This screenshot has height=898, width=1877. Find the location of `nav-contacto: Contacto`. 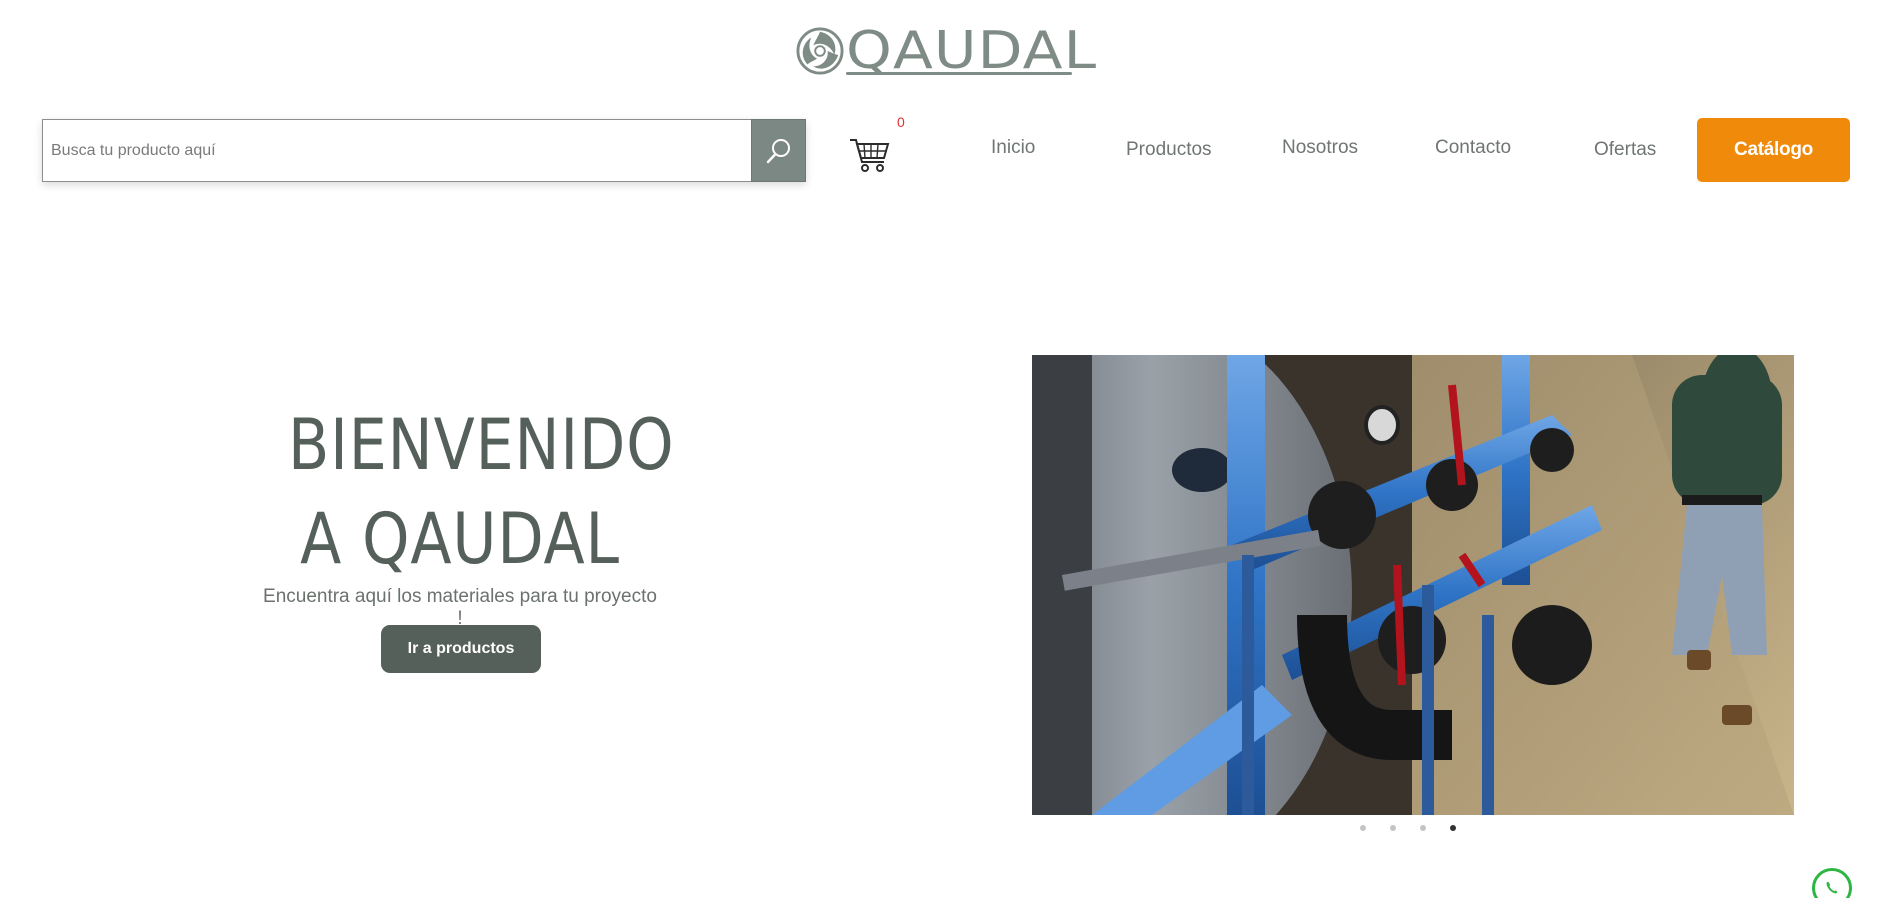

nav-contacto: Contacto is located at coordinates (1473, 148).